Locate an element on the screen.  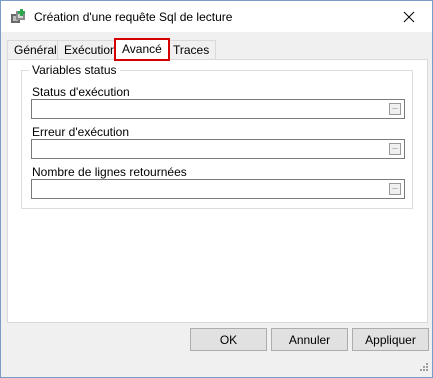
close-button is located at coordinates (409, 16).